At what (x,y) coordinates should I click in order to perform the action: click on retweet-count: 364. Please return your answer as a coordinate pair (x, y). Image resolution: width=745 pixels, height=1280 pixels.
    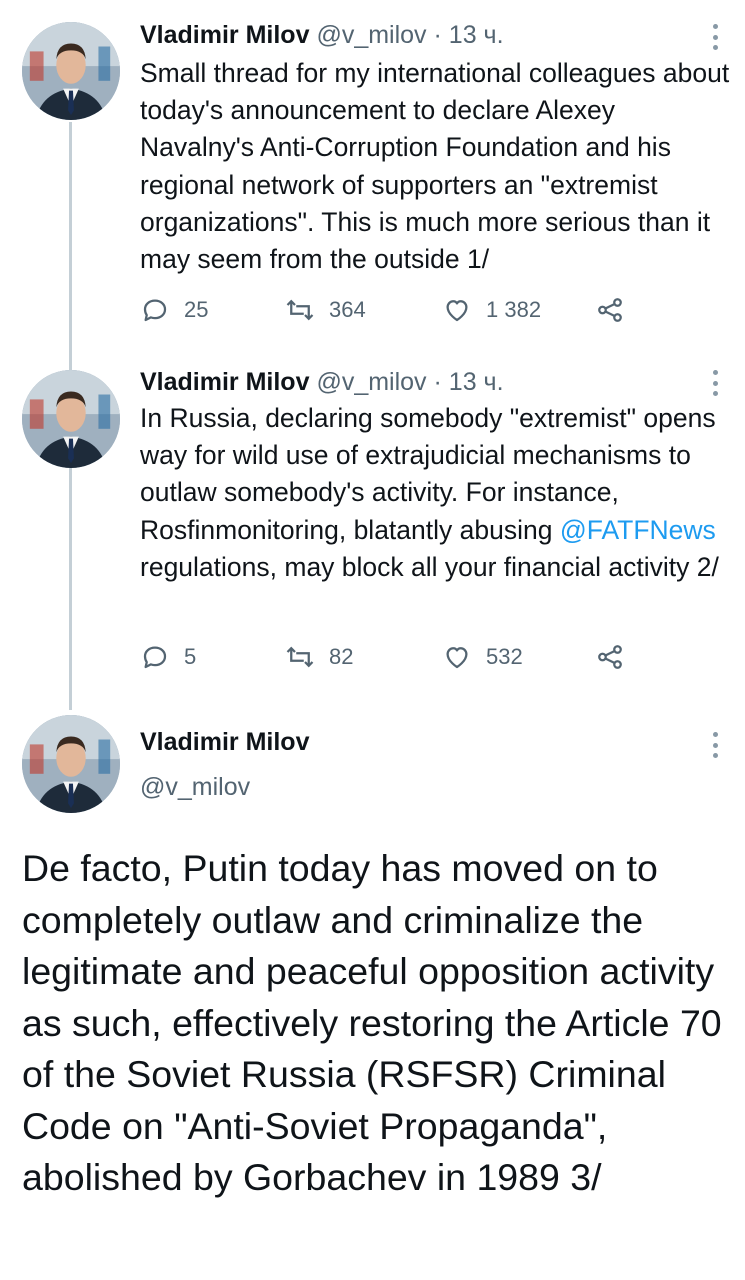
    Looking at the image, I should click on (347, 309).